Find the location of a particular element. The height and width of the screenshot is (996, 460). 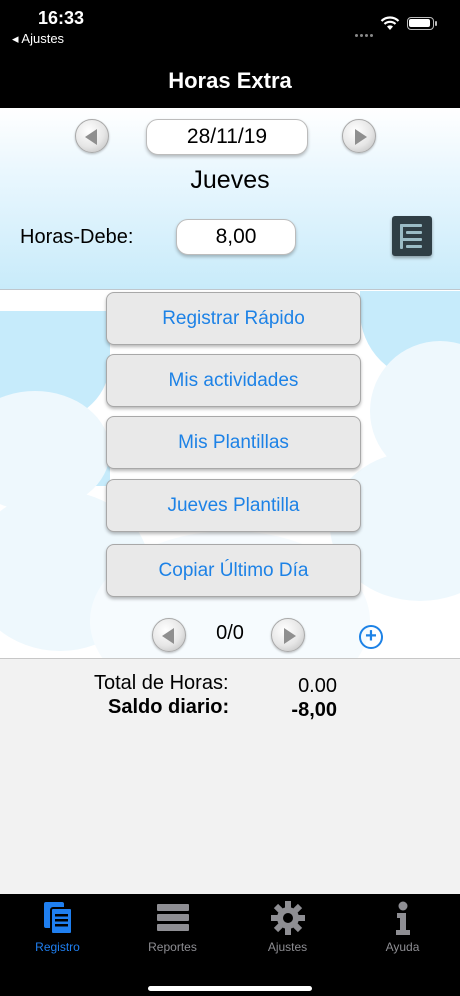

tab-reportes: Reportes is located at coordinates (172, 927).